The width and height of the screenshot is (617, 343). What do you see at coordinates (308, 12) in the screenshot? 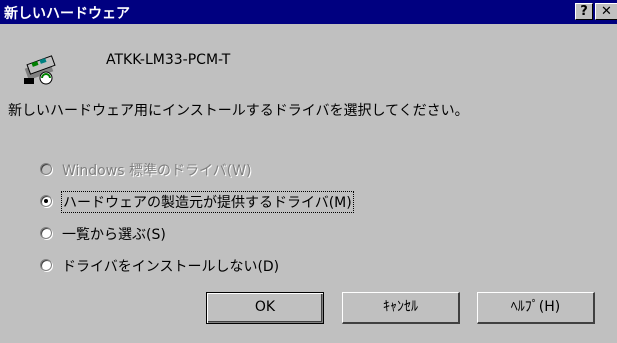
I see `title-bar: 新しいハードウェア ? ✕` at bounding box center [308, 12].